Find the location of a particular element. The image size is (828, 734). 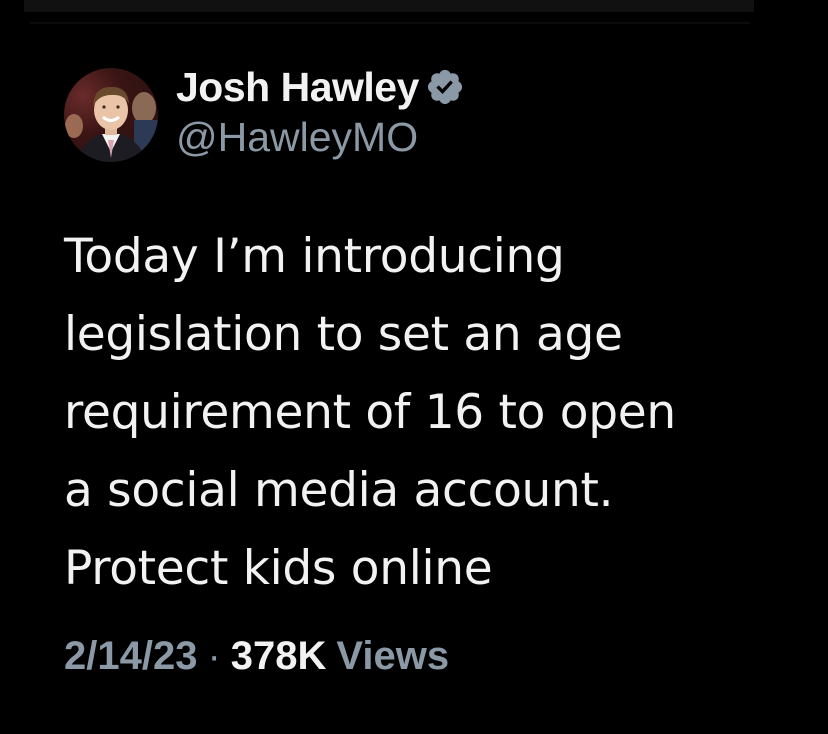

views-label: Views is located at coordinates (393, 656).